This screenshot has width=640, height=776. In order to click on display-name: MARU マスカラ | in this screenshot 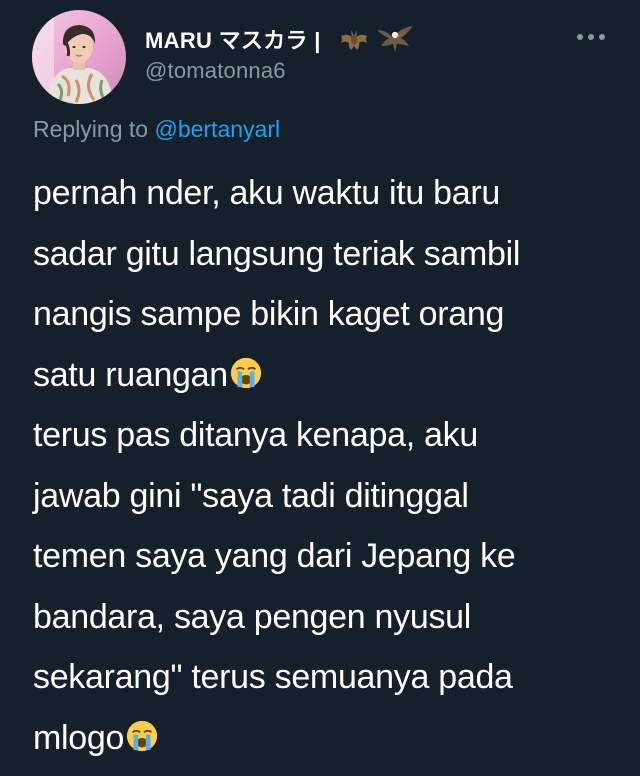, I will do `click(233, 39)`.